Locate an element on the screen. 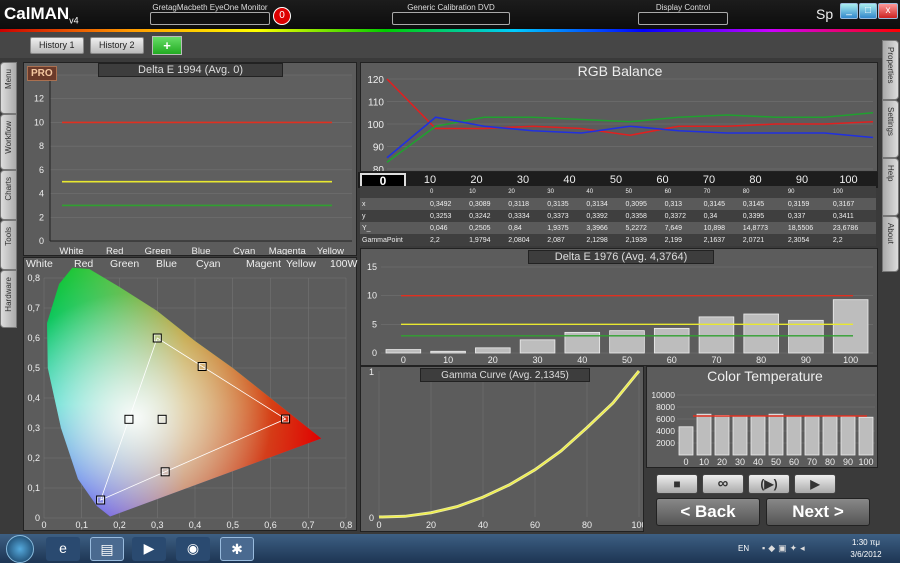 The height and width of the screenshot is (563, 900). ie-icon: e is located at coordinates (63, 549).